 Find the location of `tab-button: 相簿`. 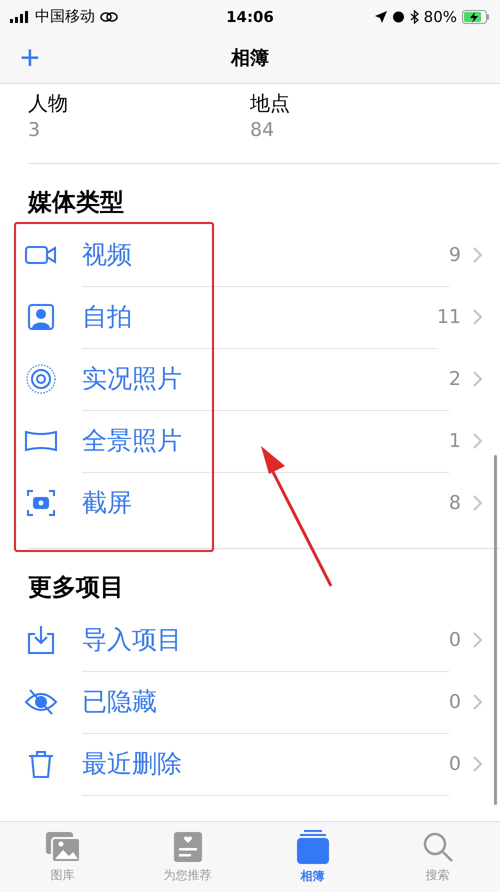

tab-button: 相簿 is located at coordinates (312, 857).